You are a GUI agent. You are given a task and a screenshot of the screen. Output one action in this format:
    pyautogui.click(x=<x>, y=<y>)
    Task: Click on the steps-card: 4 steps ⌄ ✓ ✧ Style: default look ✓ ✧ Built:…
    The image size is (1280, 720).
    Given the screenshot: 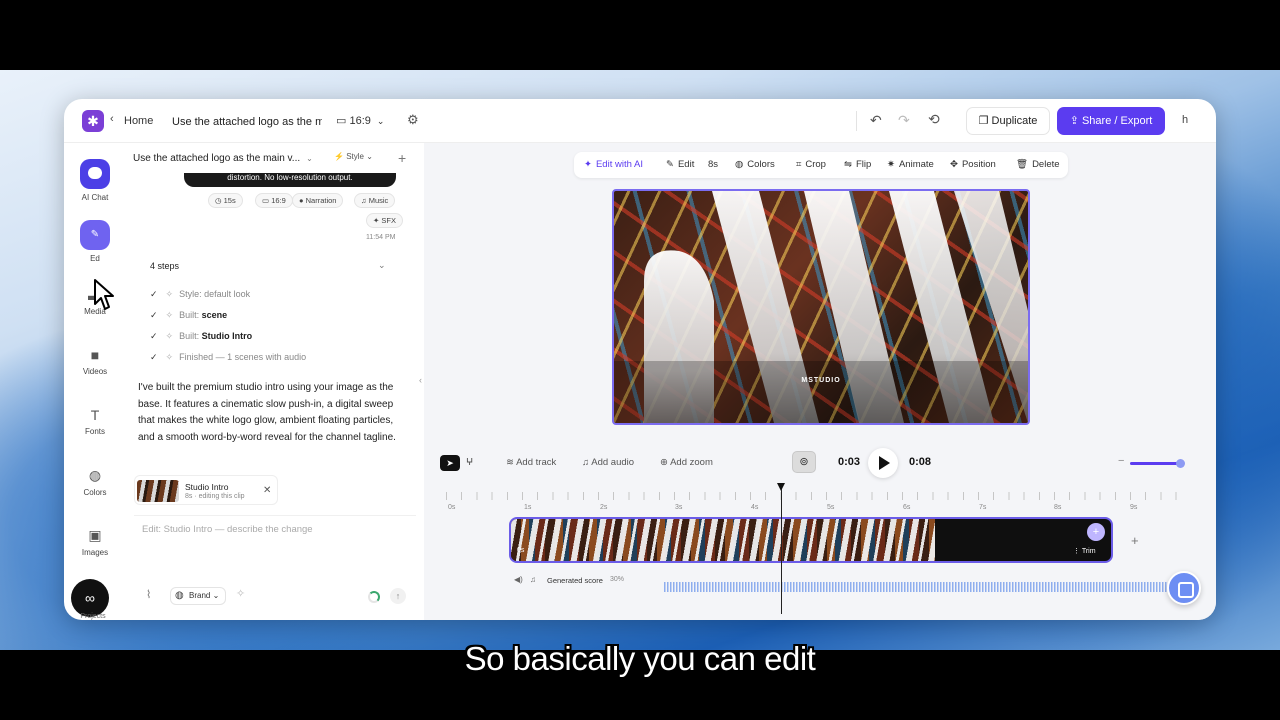 What is the action you would take?
    pyautogui.click(x=270, y=311)
    